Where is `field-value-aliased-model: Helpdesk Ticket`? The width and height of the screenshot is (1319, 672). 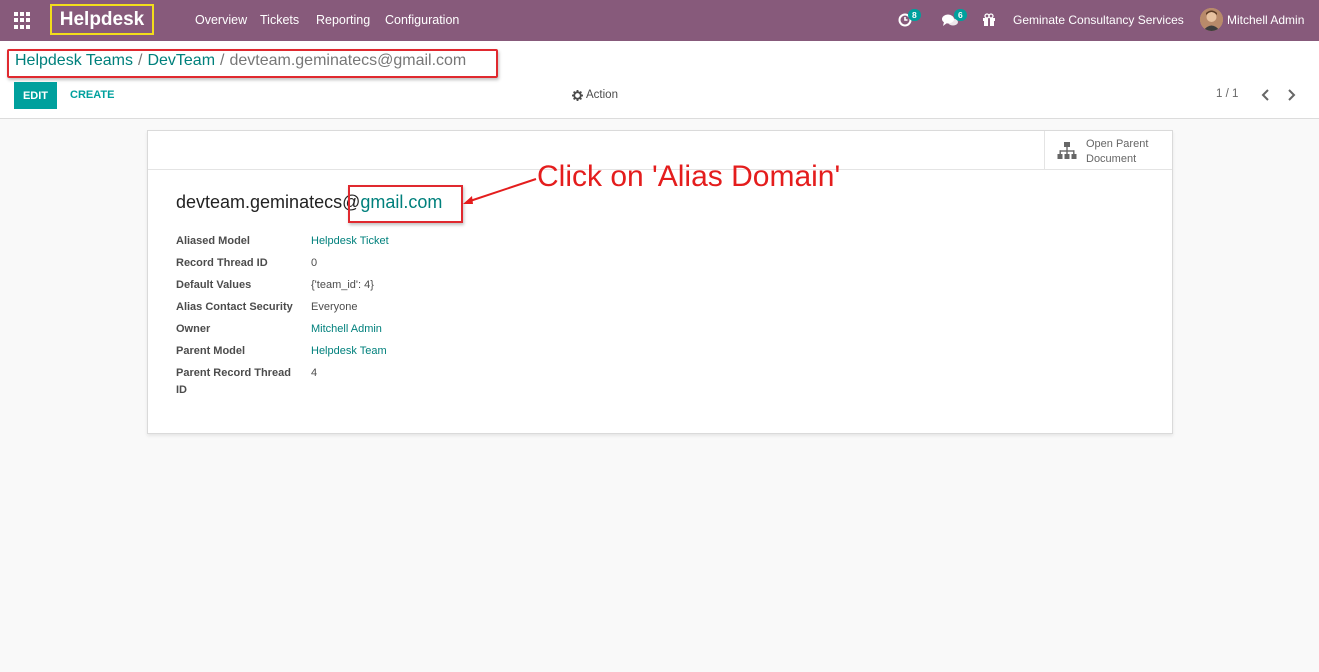 field-value-aliased-model: Helpdesk Ticket is located at coordinates (350, 241).